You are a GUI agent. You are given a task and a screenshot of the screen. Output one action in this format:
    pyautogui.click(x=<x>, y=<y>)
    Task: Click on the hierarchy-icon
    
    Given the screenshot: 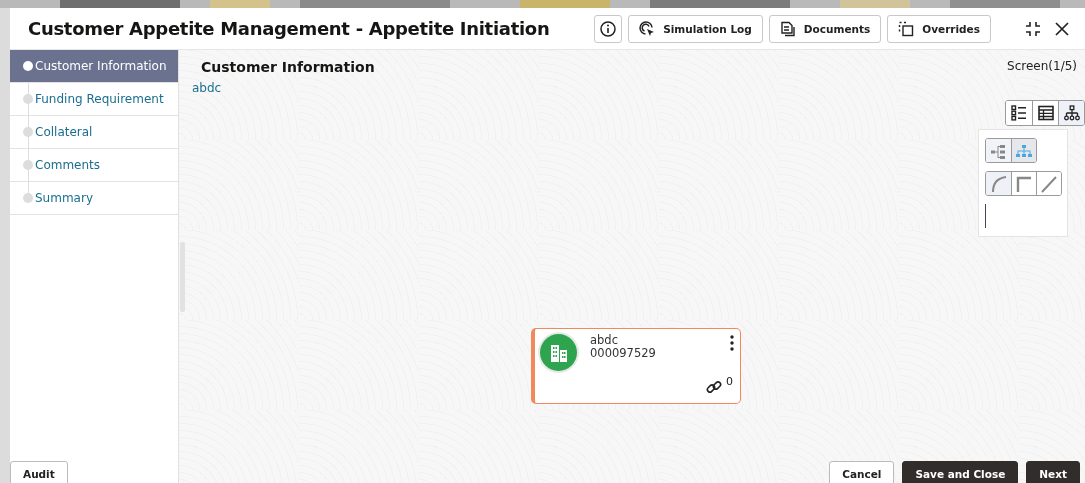 What is the action you would take?
    pyautogui.click(x=1071, y=113)
    